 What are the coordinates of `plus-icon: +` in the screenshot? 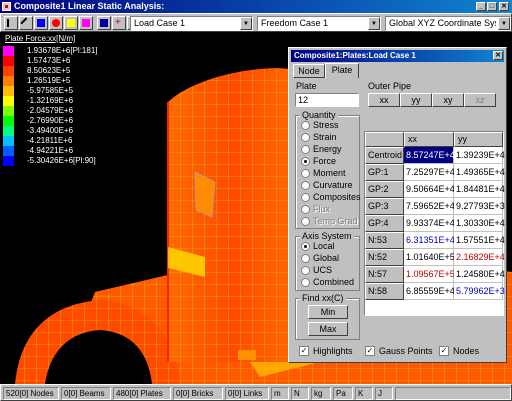 It's located at (119, 23).